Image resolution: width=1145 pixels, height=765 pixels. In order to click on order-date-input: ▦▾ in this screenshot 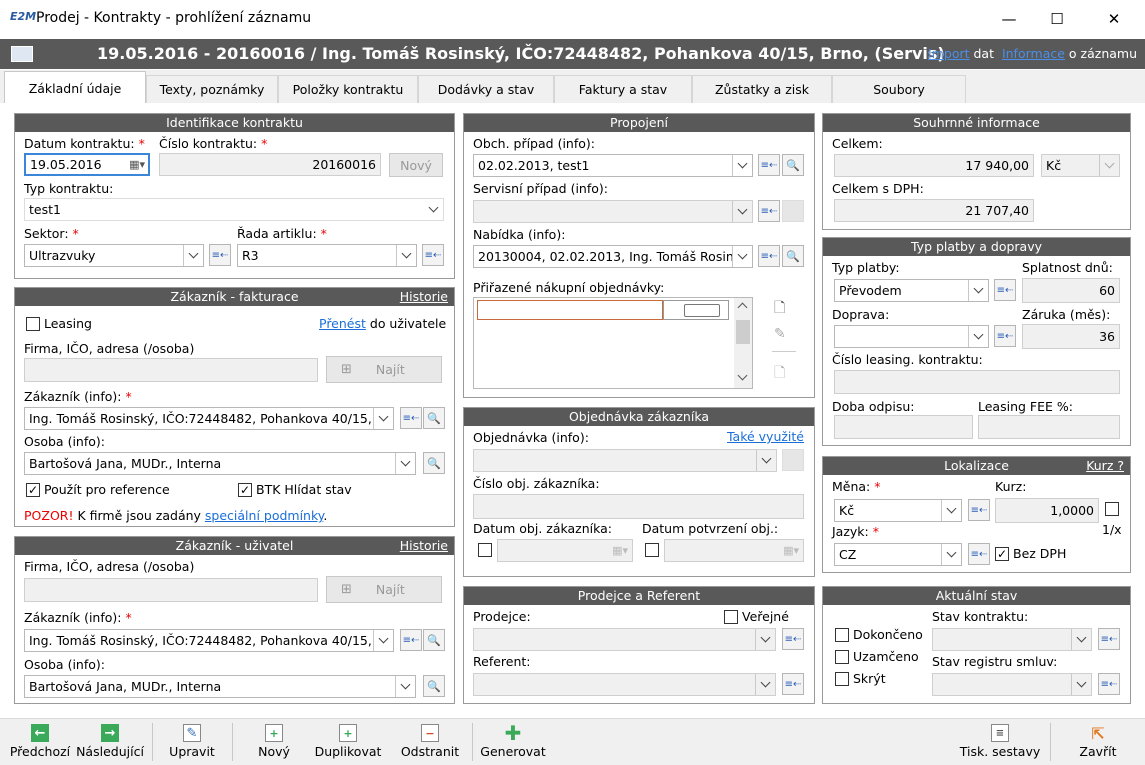, I will do `click(565, 550)`.